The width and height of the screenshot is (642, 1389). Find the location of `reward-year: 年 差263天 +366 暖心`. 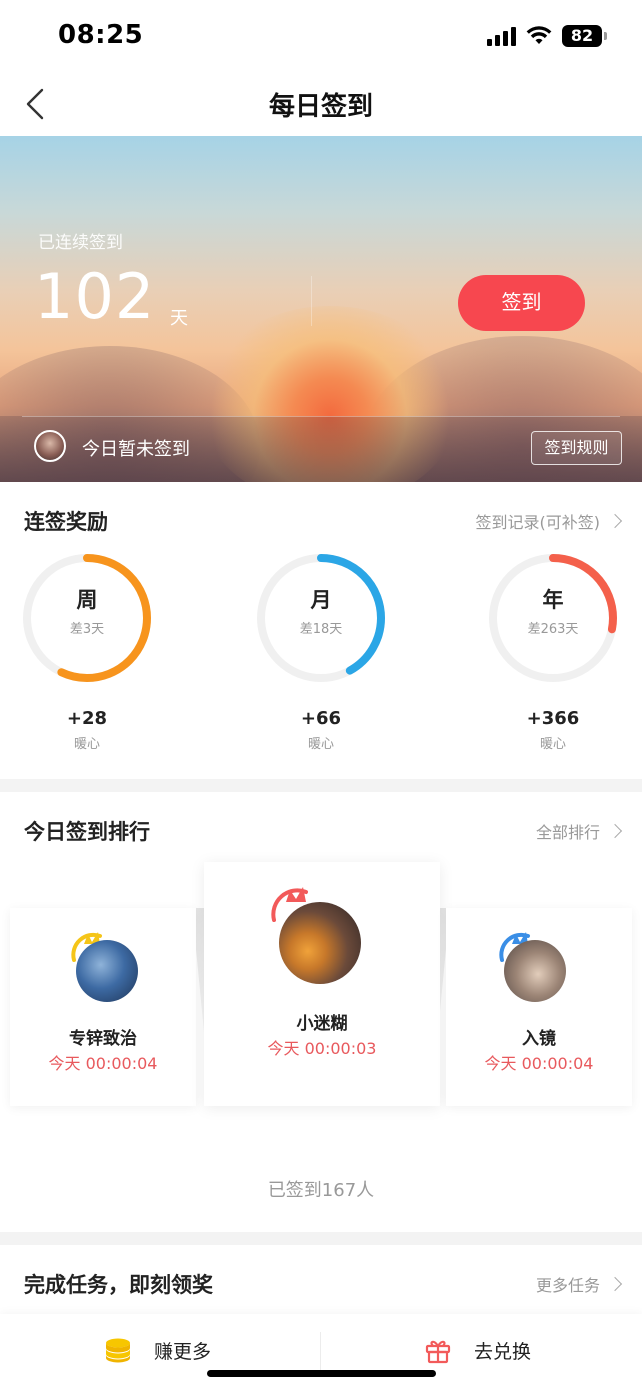

reward-year: 年 差263天 +366 暖心 is located at coordinates (553, 652).